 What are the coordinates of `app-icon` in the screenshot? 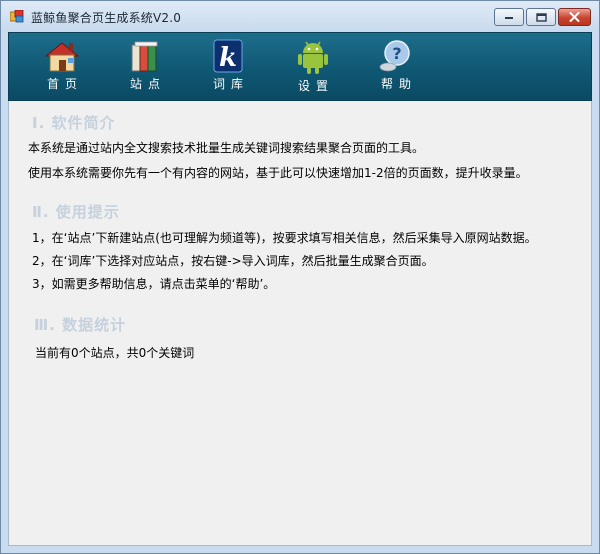 It's located at (17, 16).